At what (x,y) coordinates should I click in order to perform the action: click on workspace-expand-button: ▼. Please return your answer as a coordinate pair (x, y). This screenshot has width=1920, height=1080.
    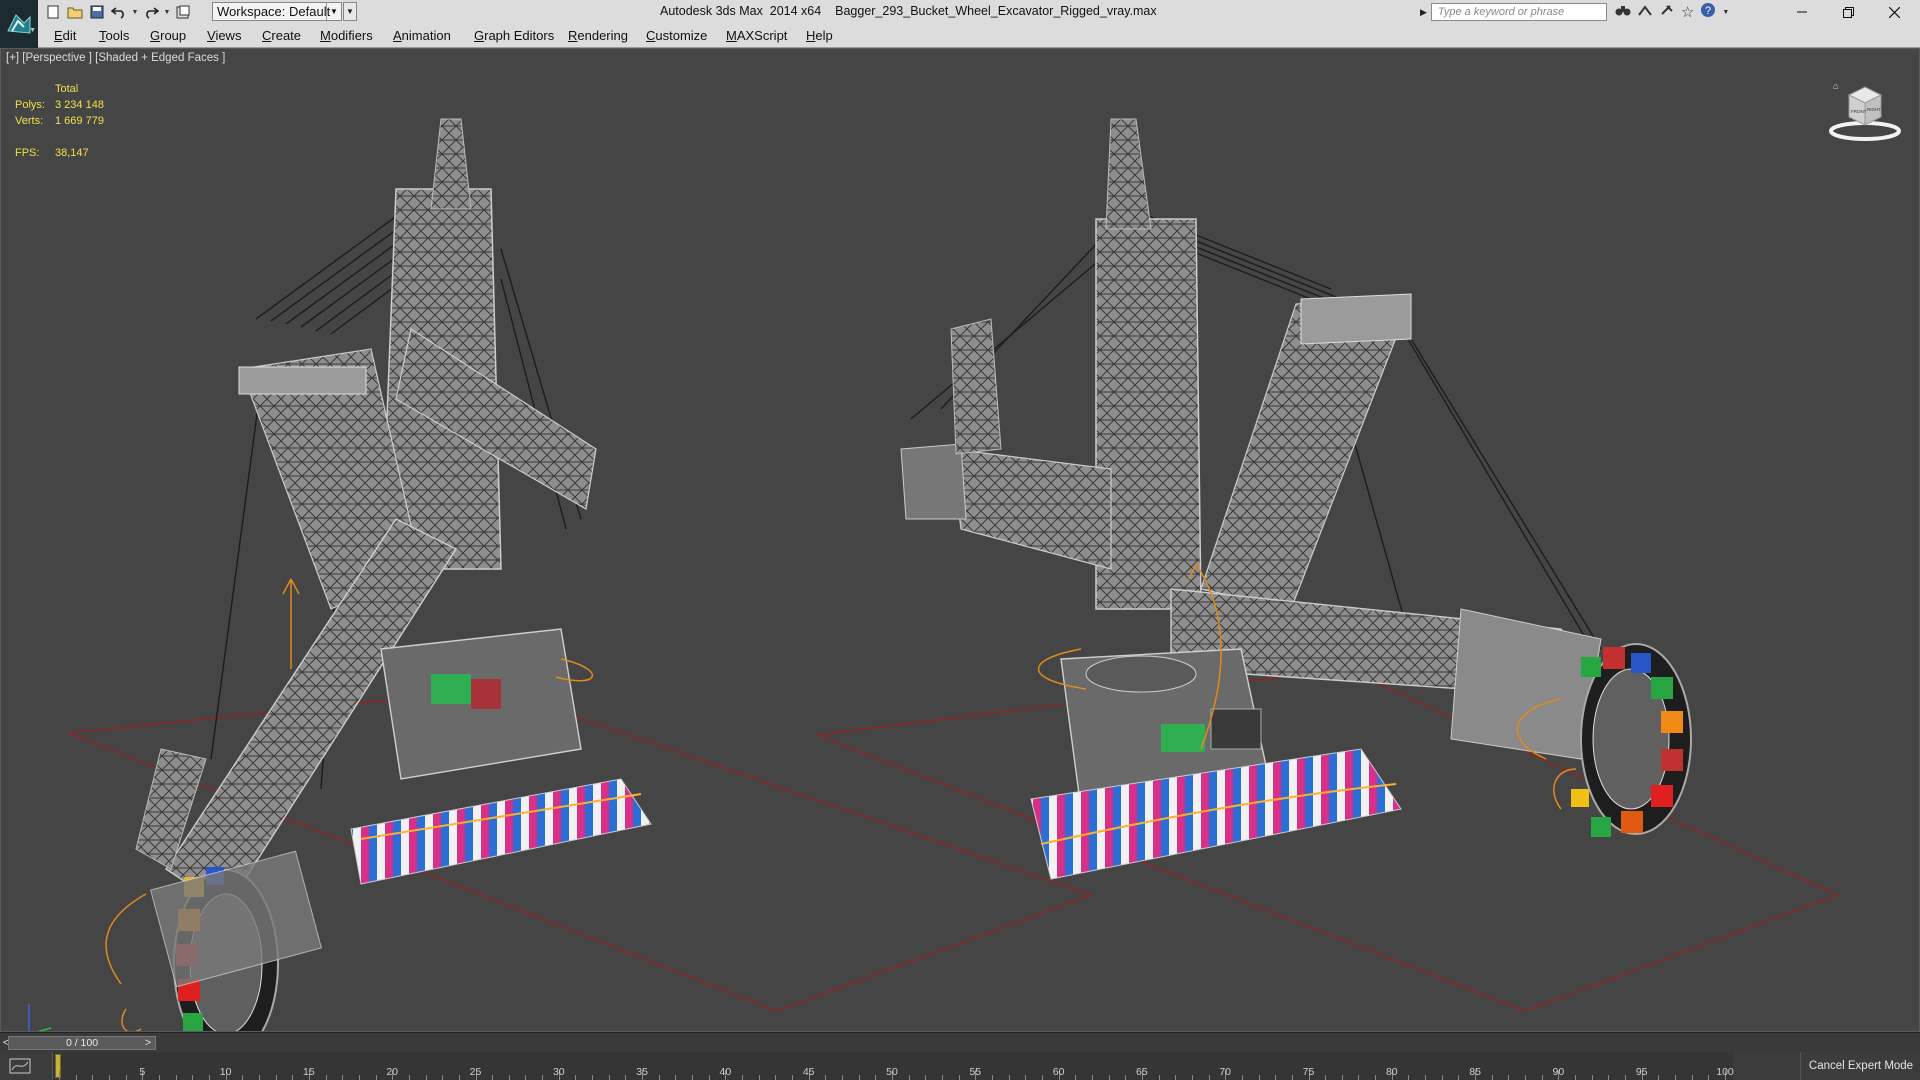
    Looking at the image, I should click on (350, 11).